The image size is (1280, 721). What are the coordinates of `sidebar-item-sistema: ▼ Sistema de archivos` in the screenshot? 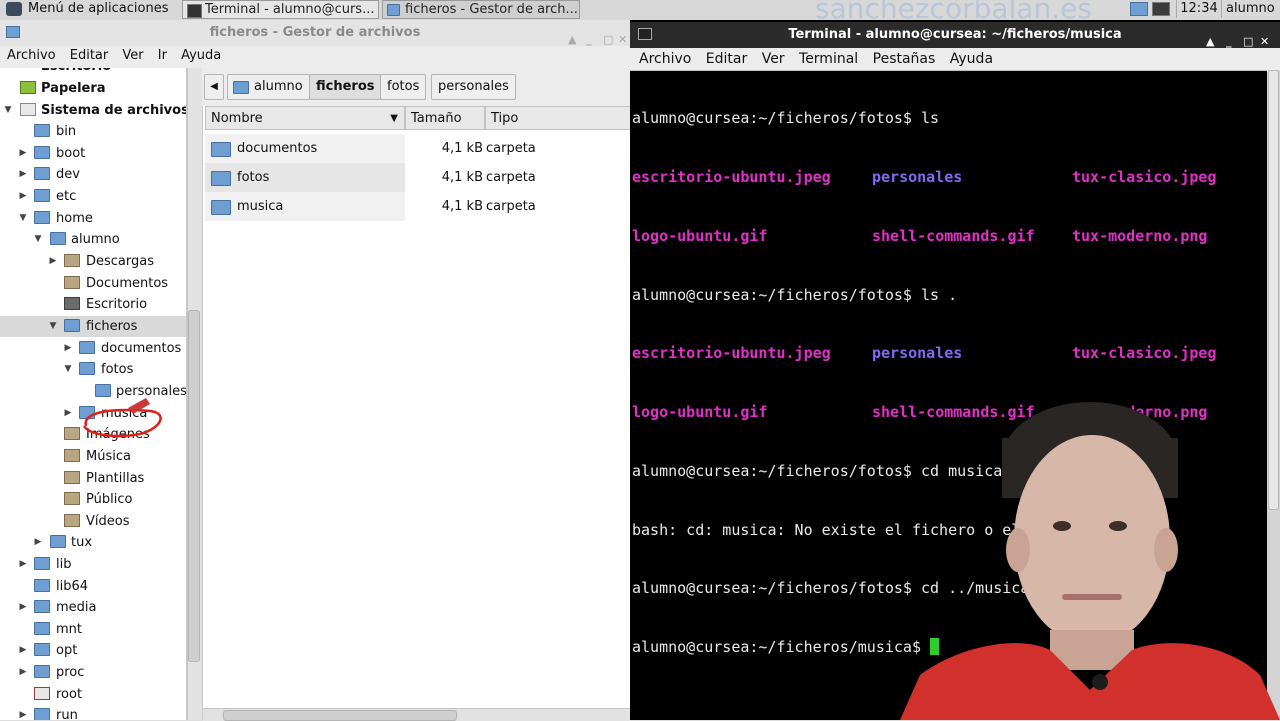 It's located at (93, 110).